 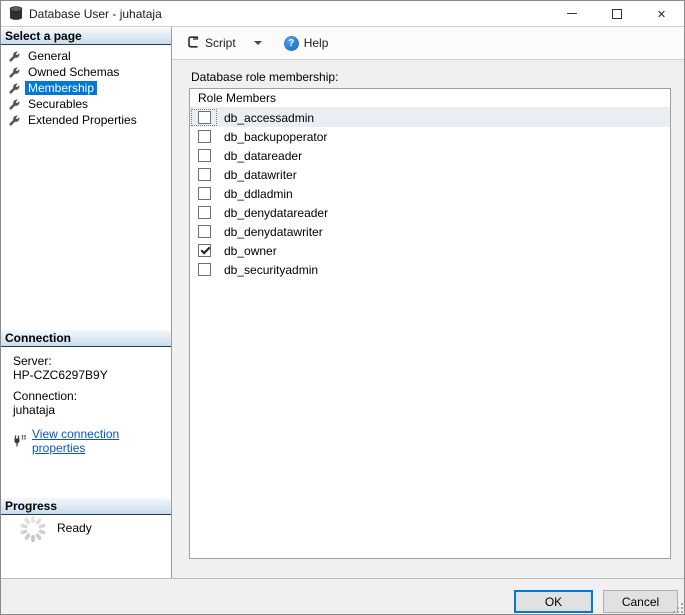 I want to click on resize-grip, so click(x=678, y=608).